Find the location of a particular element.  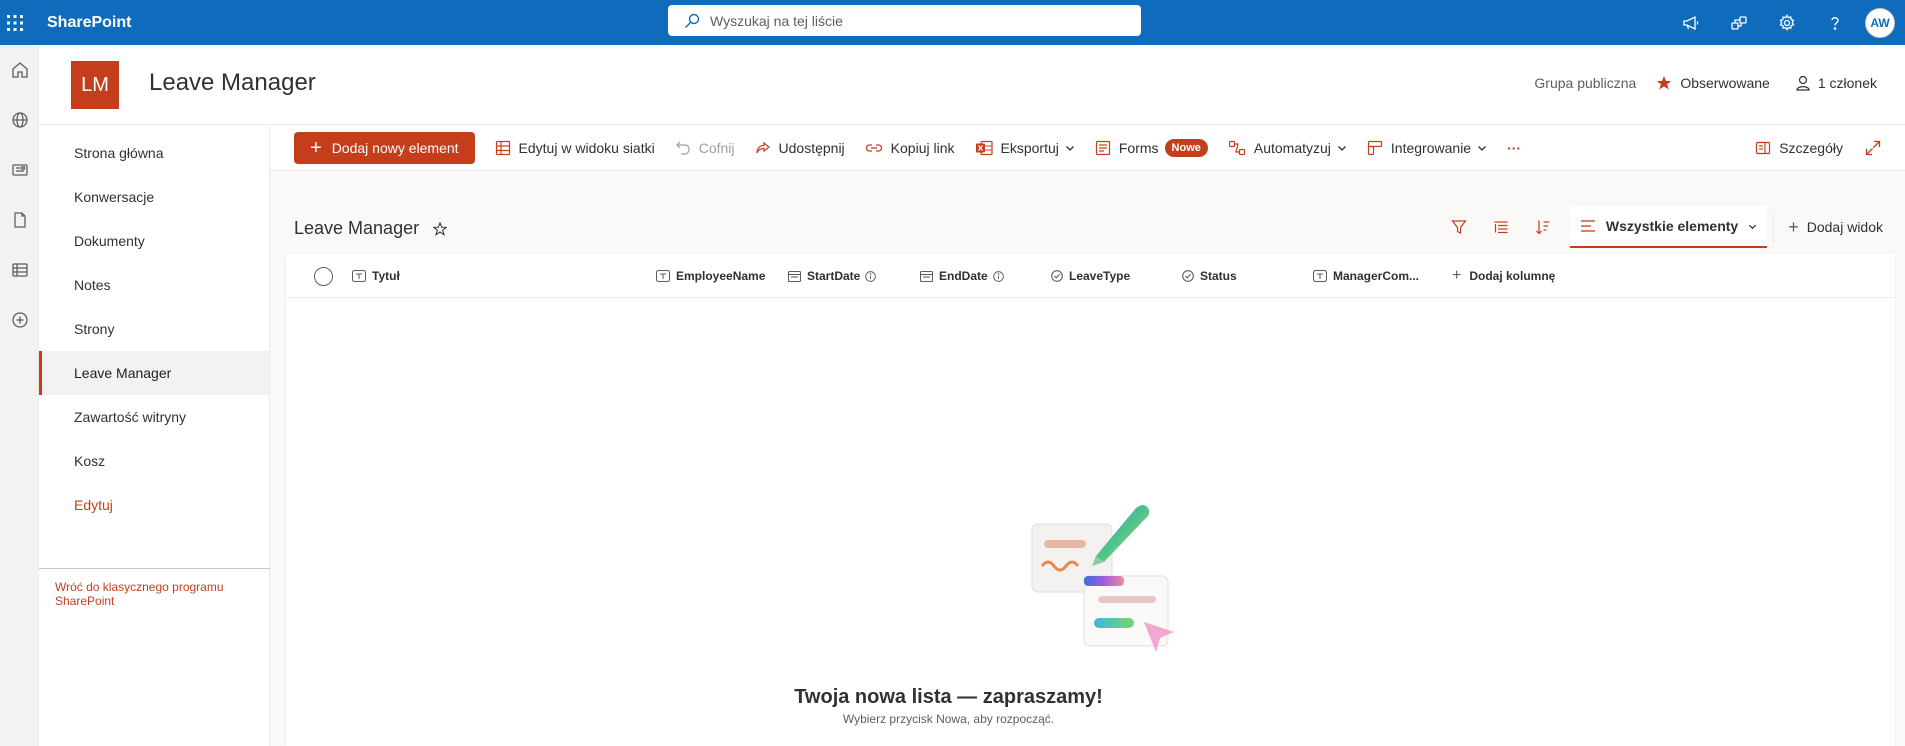

copy-link-button: Kopiuj link is located at coordinates (910, 148).